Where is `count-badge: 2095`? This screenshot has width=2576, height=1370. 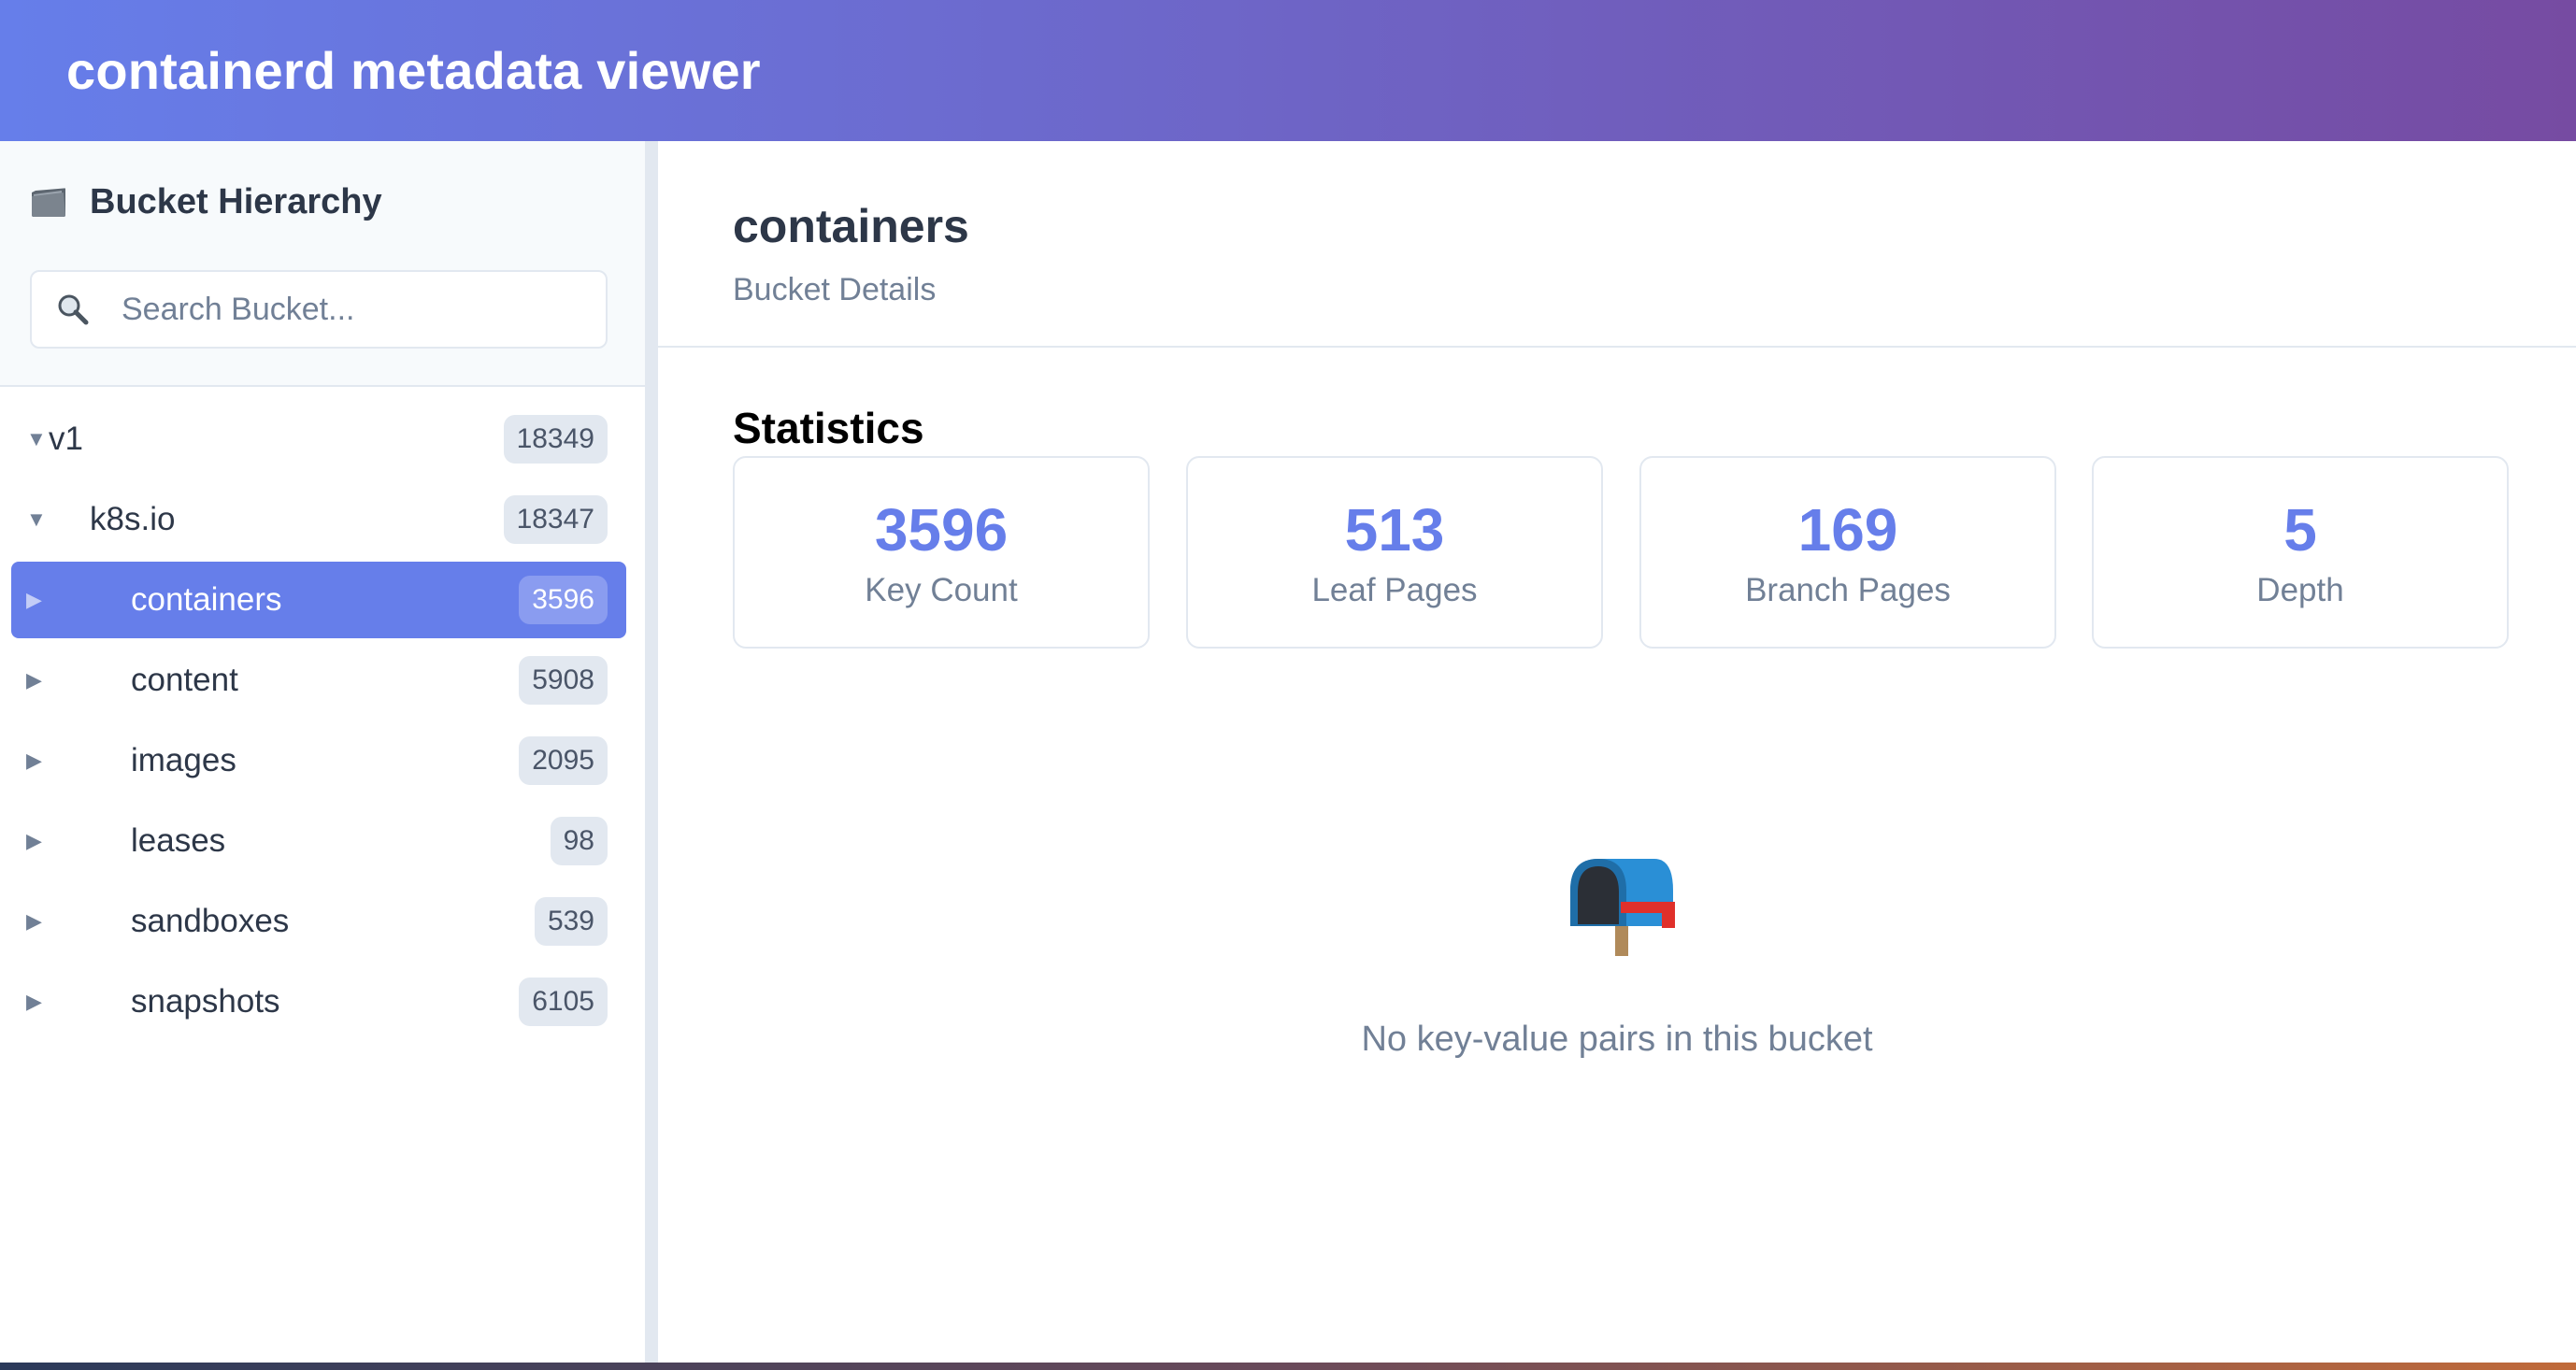
count-badge: 2095 is located at coordinates (563, 761).